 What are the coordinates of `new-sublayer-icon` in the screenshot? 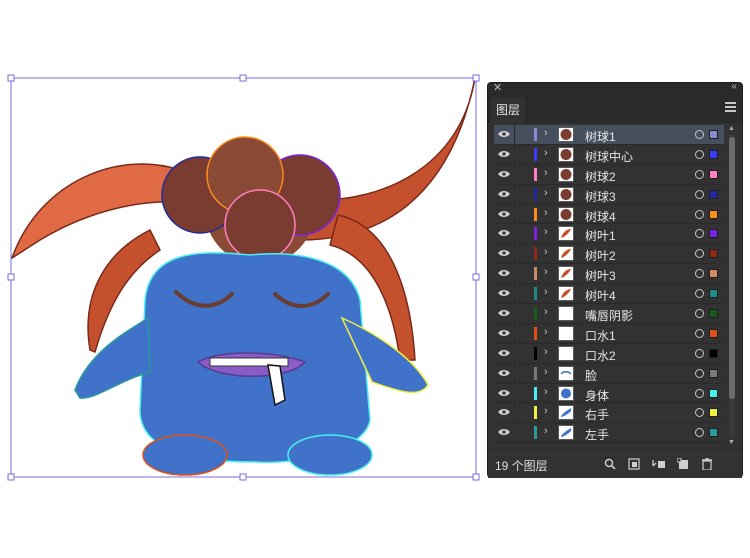 It's located at (683, 464).